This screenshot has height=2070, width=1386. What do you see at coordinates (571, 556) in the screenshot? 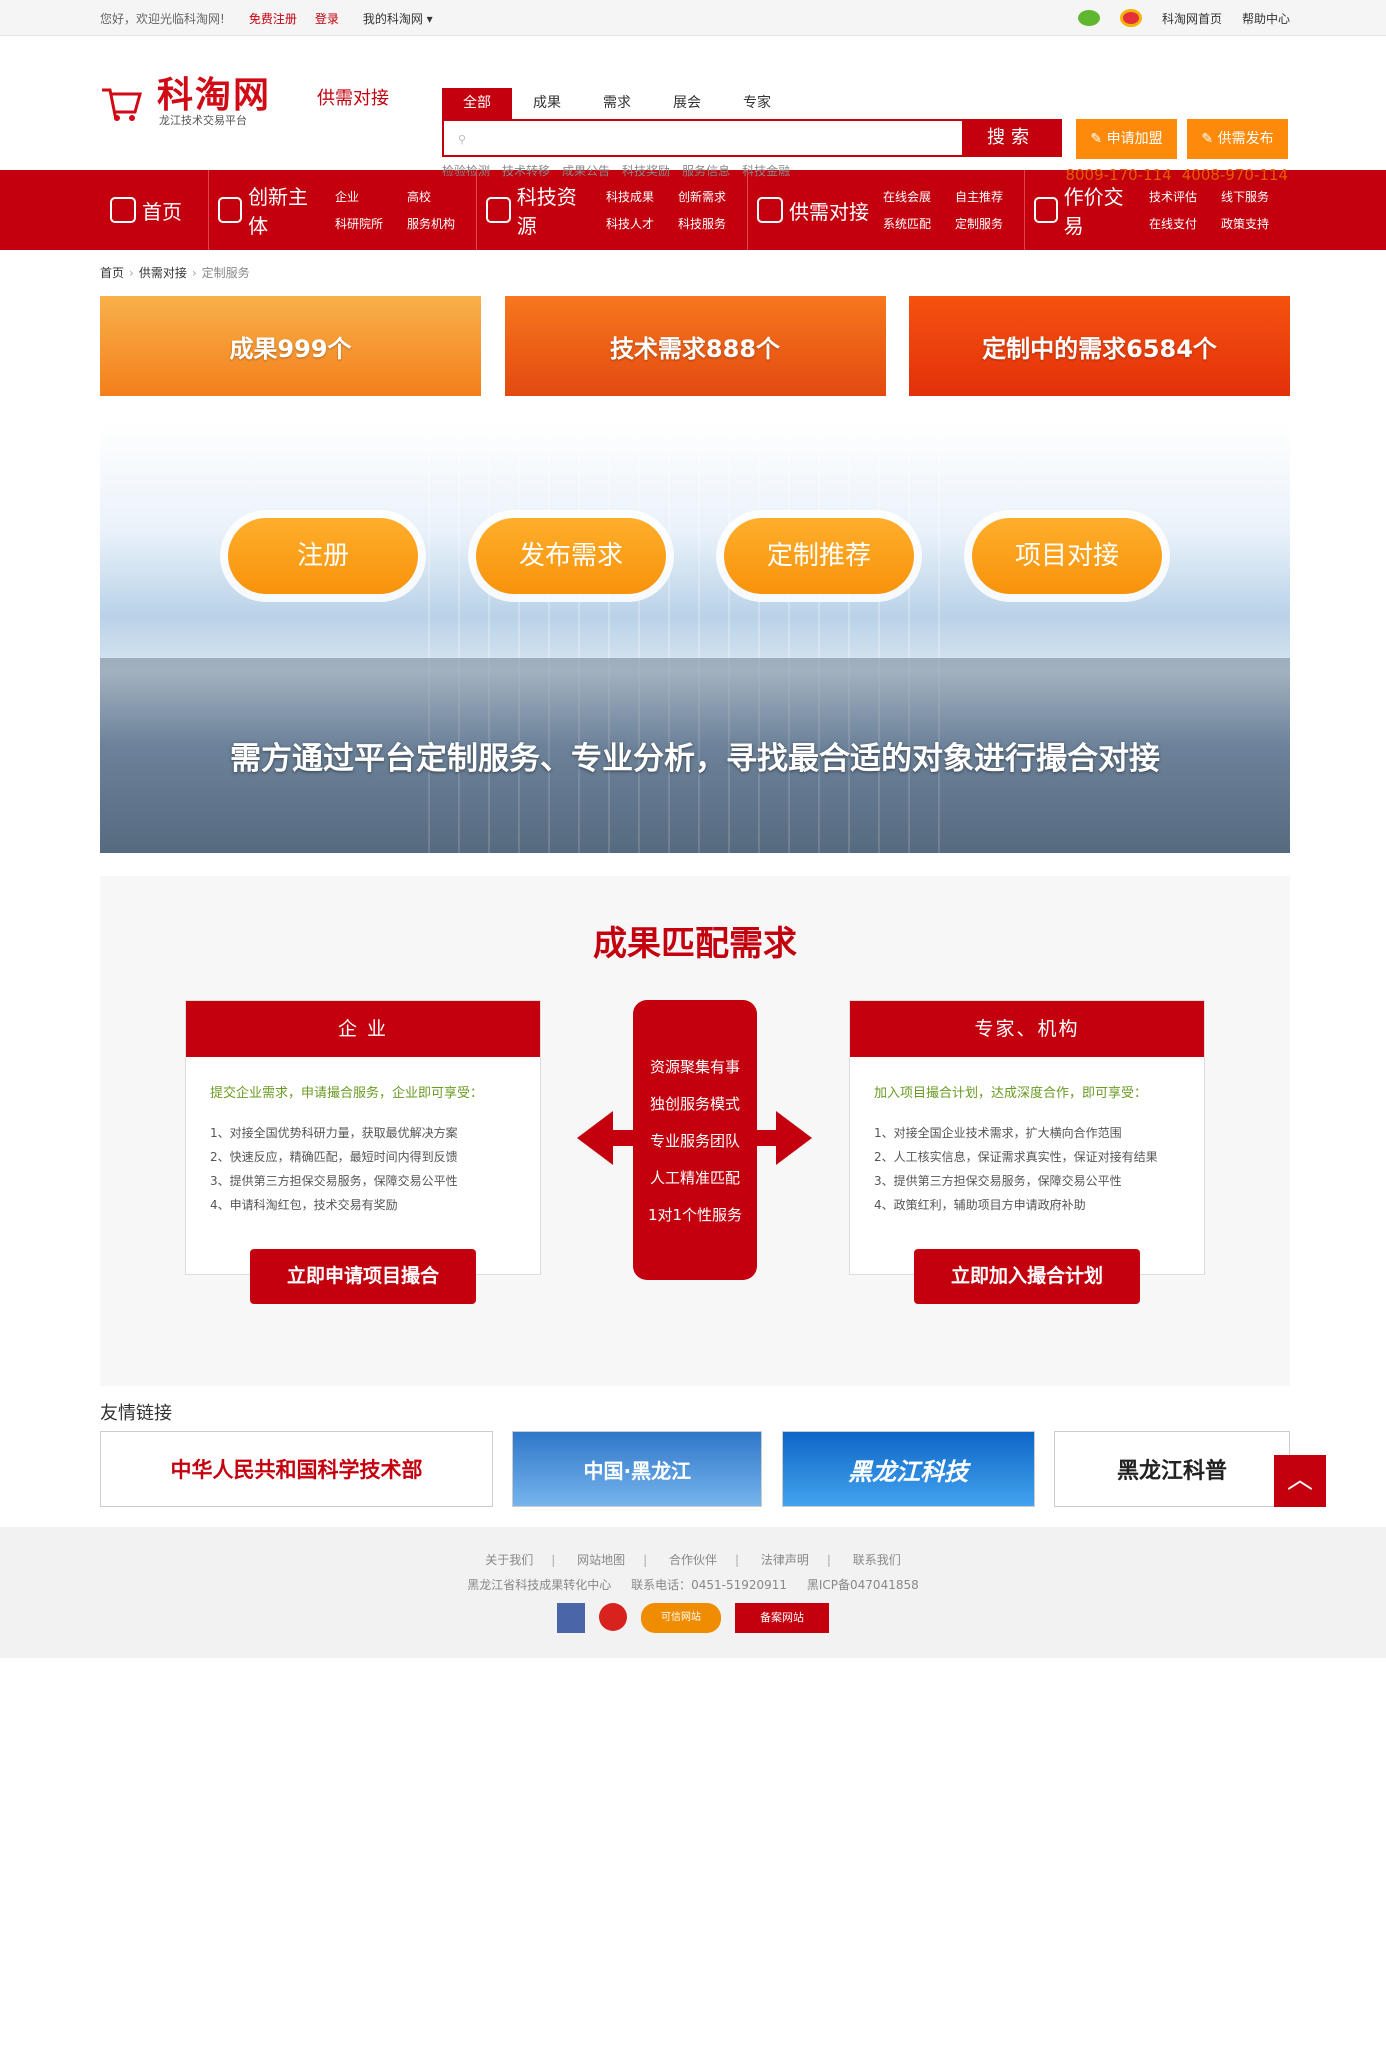
I see `publish-demand-pill-button: 发布需求` at bounding box center [571, 556].